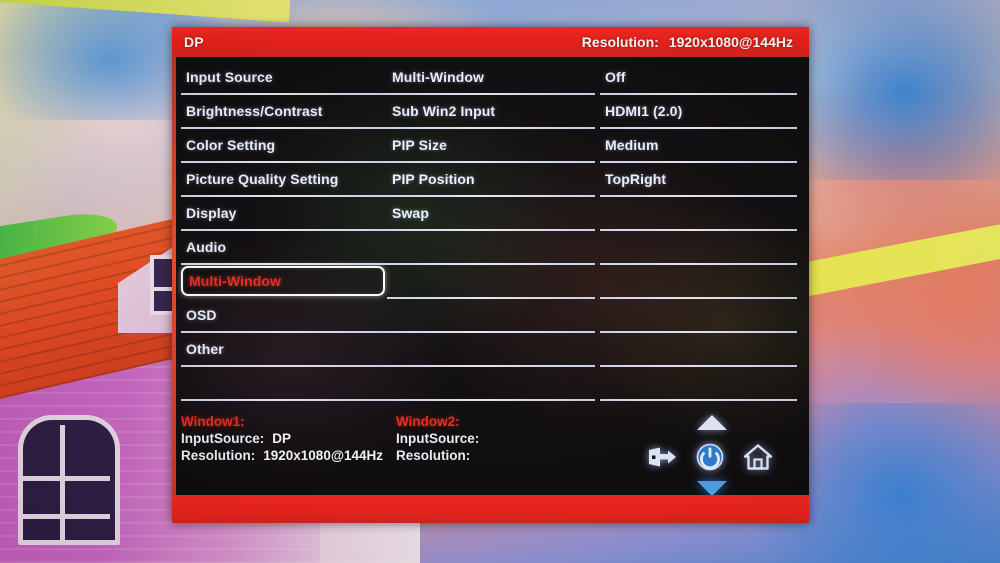 The image size is (1000, 563). Describe the element at coordinates (284, 384) in the screenshot. I see `menu-item-empty` at that location.